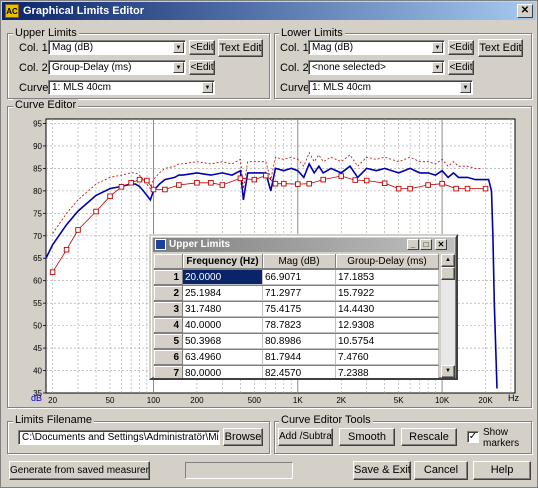 The image size is (538, 488). I want to click on x-tick-label: 20, so click(52, 400).